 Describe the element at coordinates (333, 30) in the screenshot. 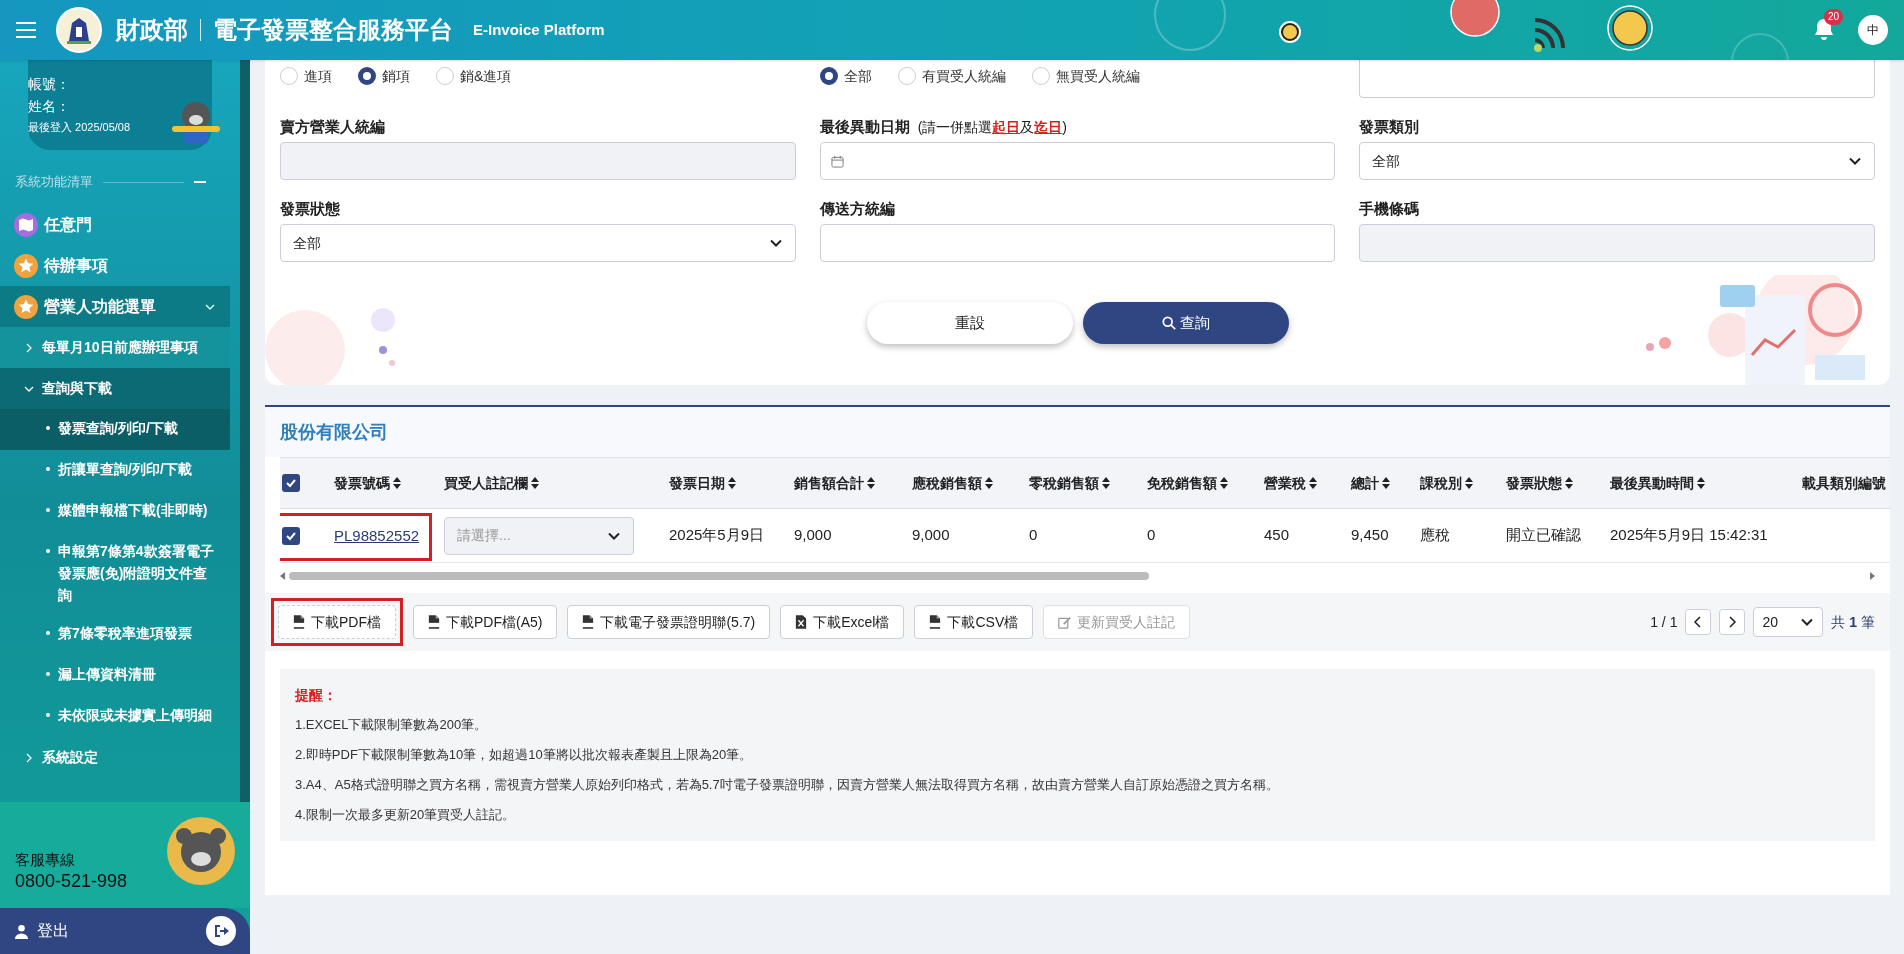

I see `platform-title: 電子發票整合服務平台` at that location.